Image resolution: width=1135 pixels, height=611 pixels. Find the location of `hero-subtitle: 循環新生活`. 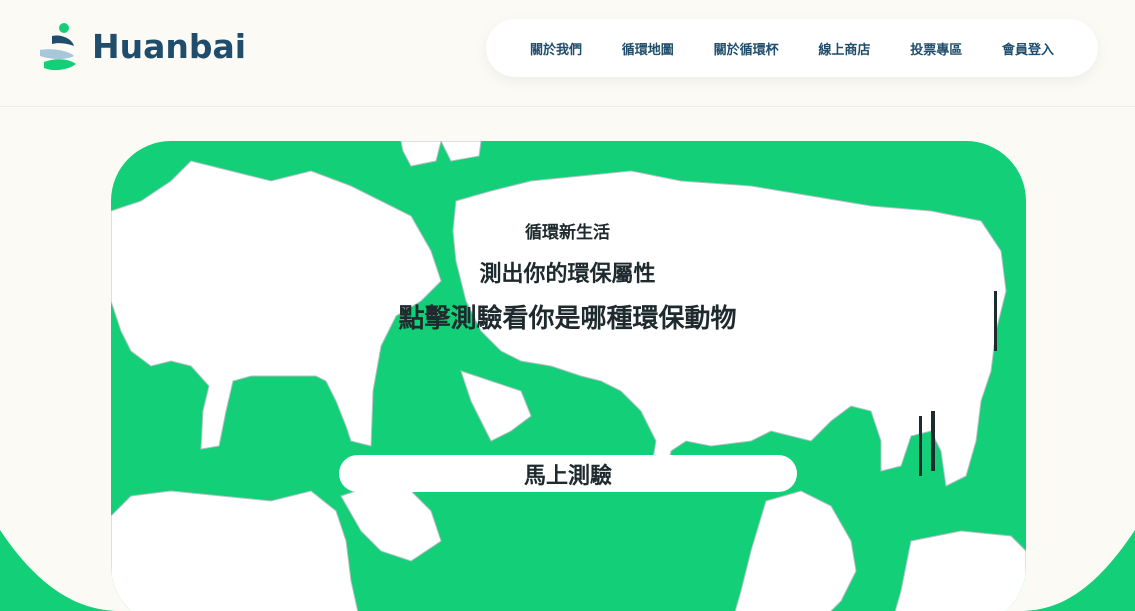

hero-subtitle: 循環新生活 is located at coordinates (567, 233).